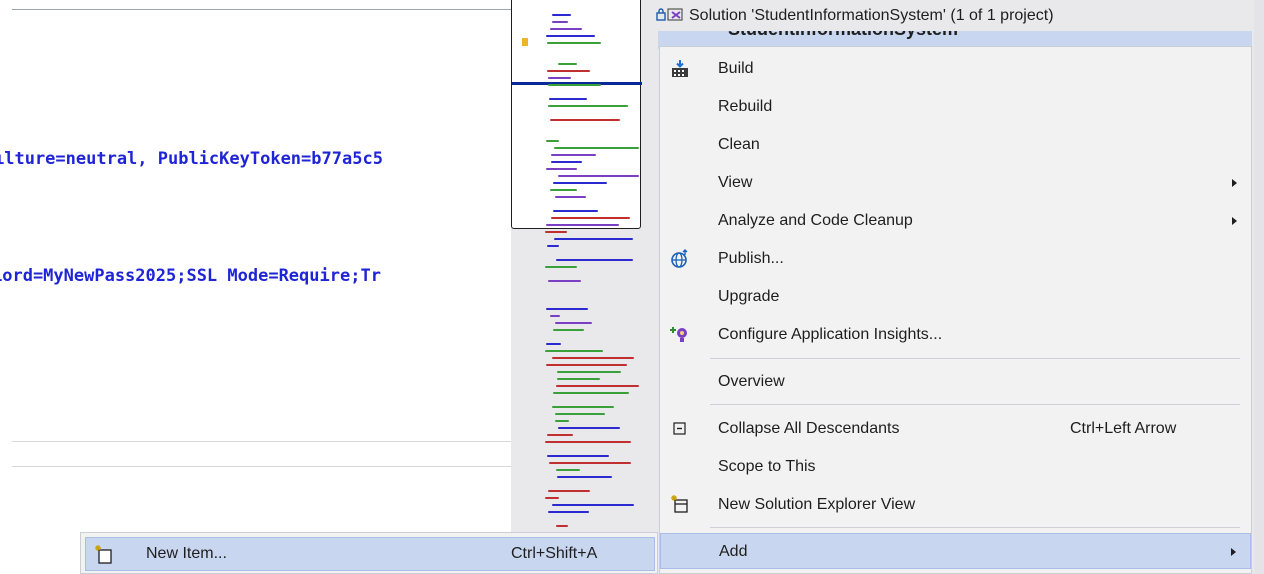  What do you see at coordinates (733, 551) in the screenshot?
I see `menu-label: Add` at bounding box center [733, 551].